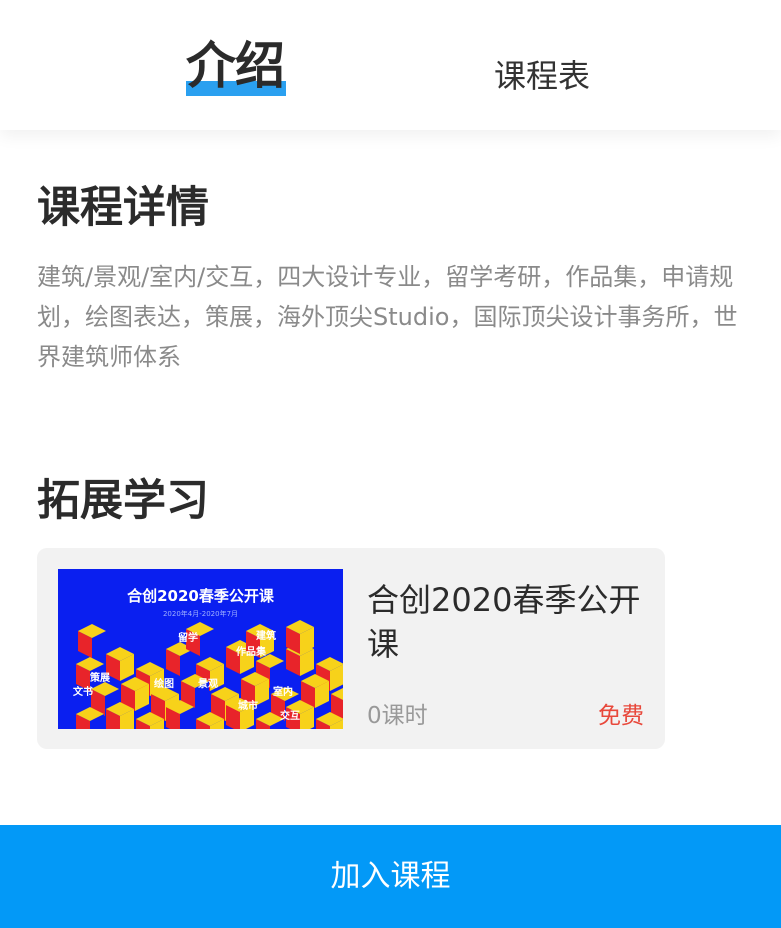 Image resolution: width=781 pixels, height=928 pixels. I want to click on thumbnail-label: 策展, so click(100, 677).